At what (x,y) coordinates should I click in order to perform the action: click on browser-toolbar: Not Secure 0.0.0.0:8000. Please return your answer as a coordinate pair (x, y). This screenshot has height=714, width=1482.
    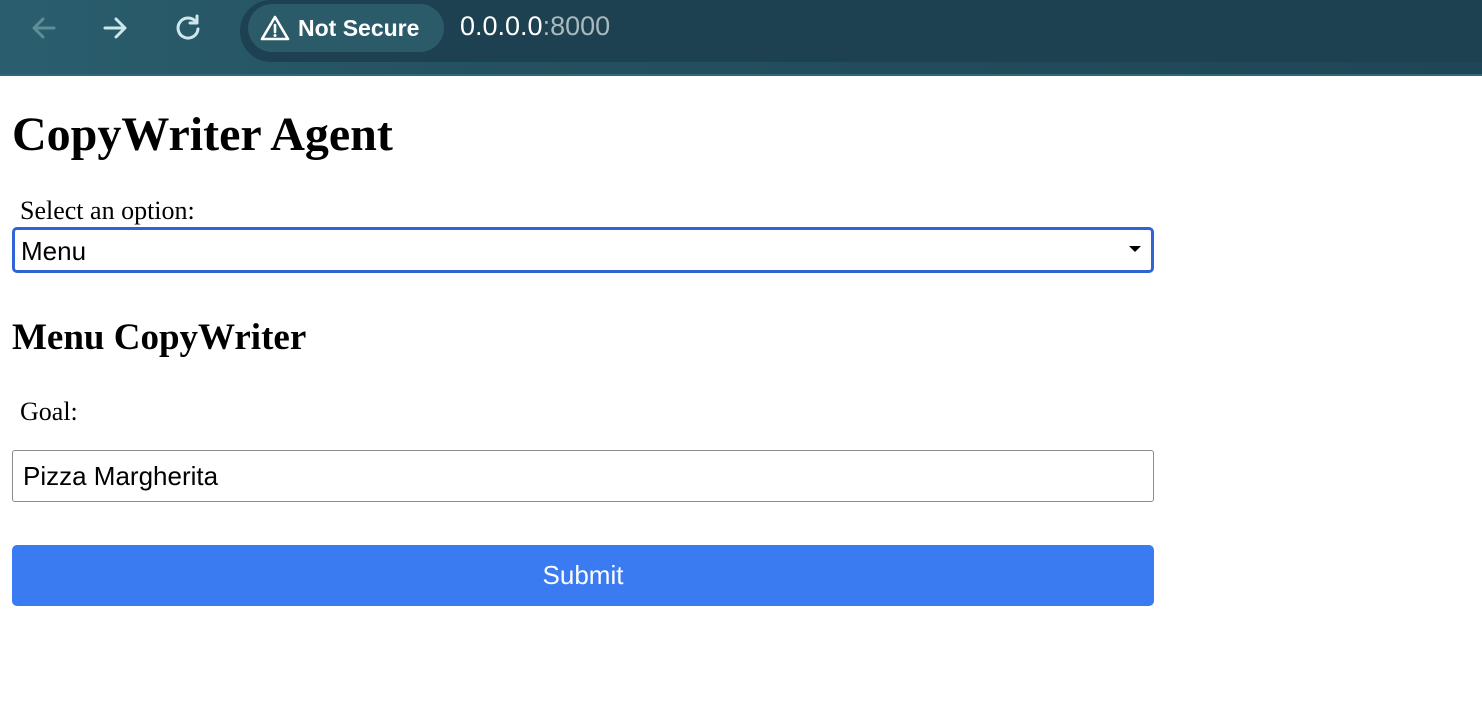
    Looking at the image, I should click on (741, 38).